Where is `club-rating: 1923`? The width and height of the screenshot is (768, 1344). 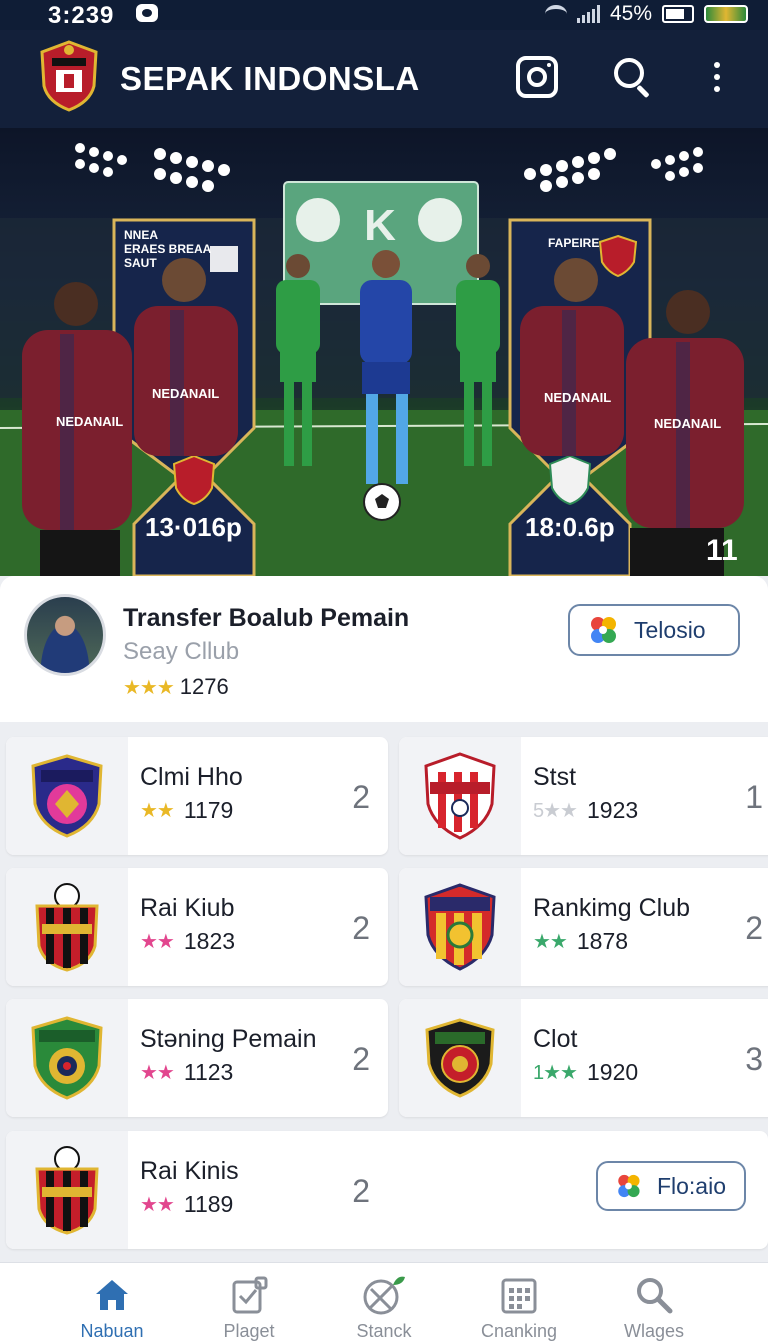
club-rating: 1923 is located at coordinates (612, 810).